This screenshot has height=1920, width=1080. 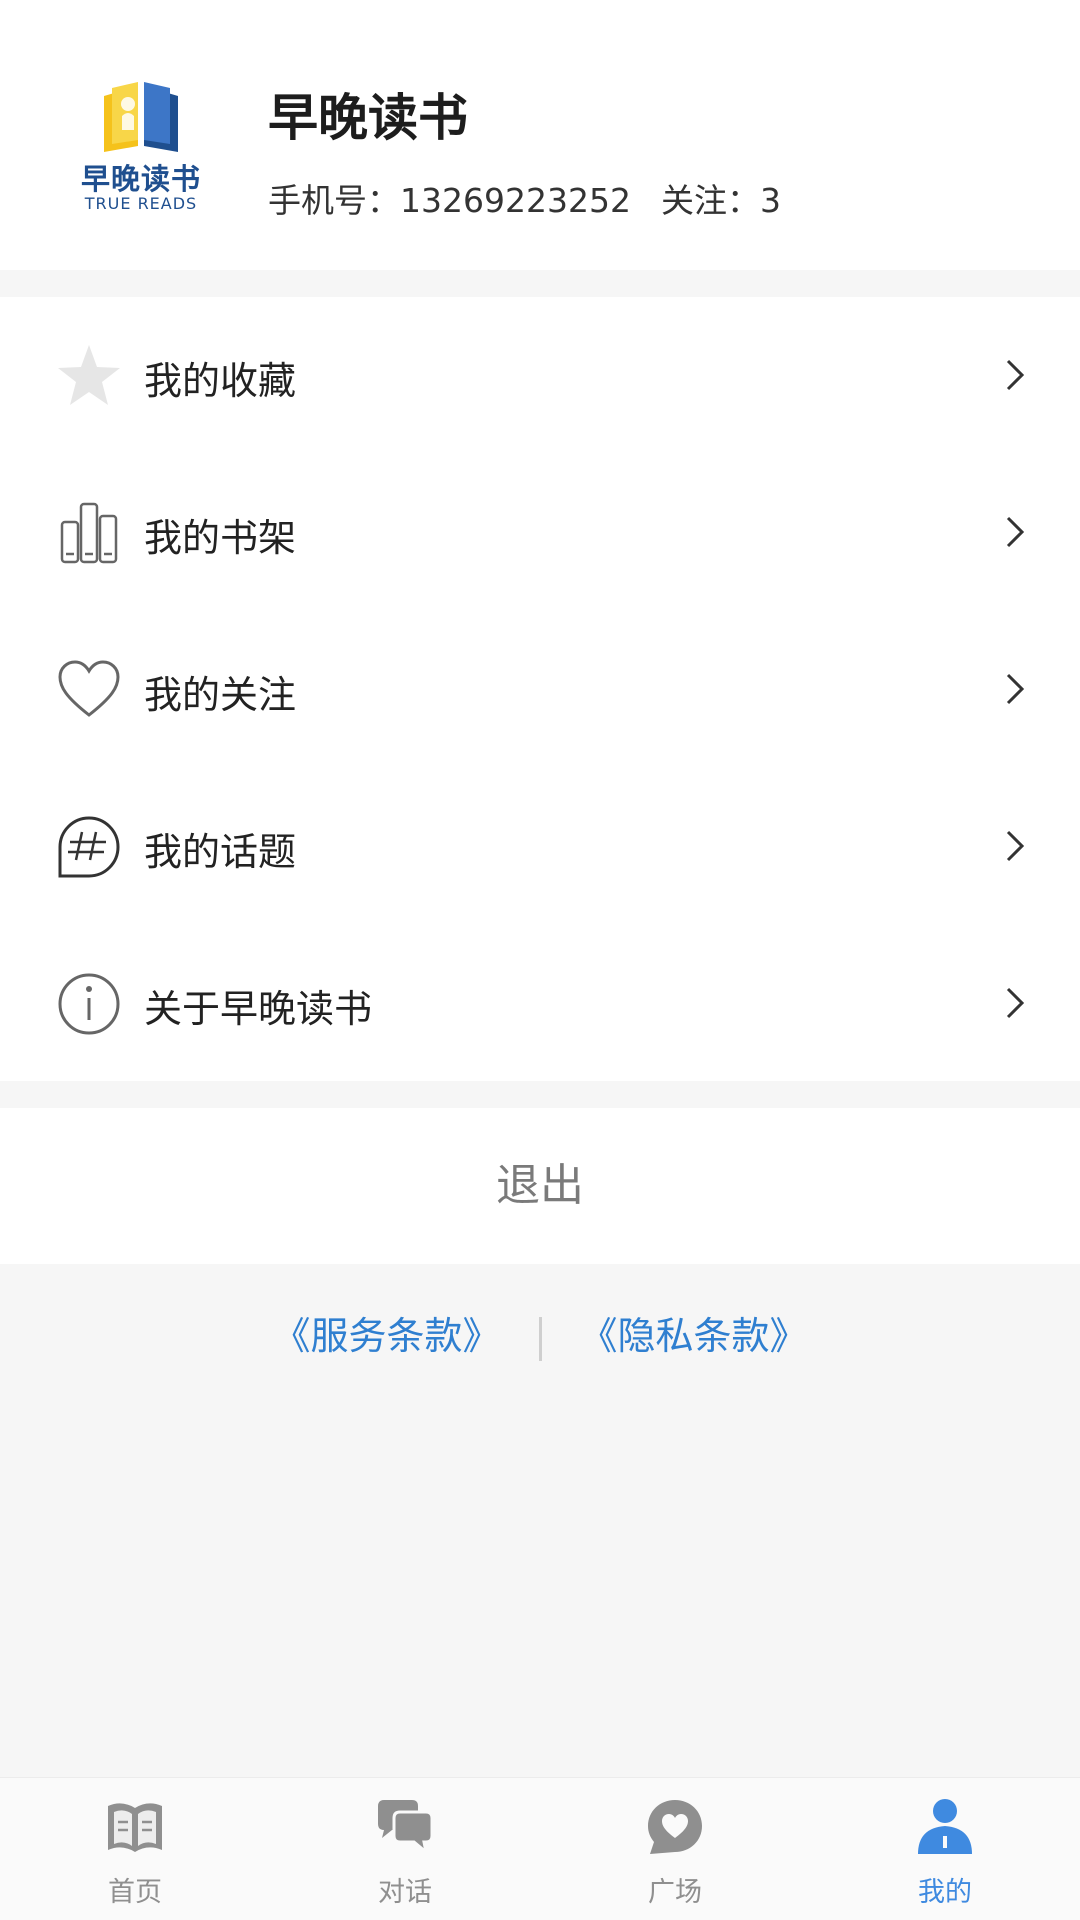 I want to click on menu-item-favorites: 我的收藏, so click(x=540, y=375).